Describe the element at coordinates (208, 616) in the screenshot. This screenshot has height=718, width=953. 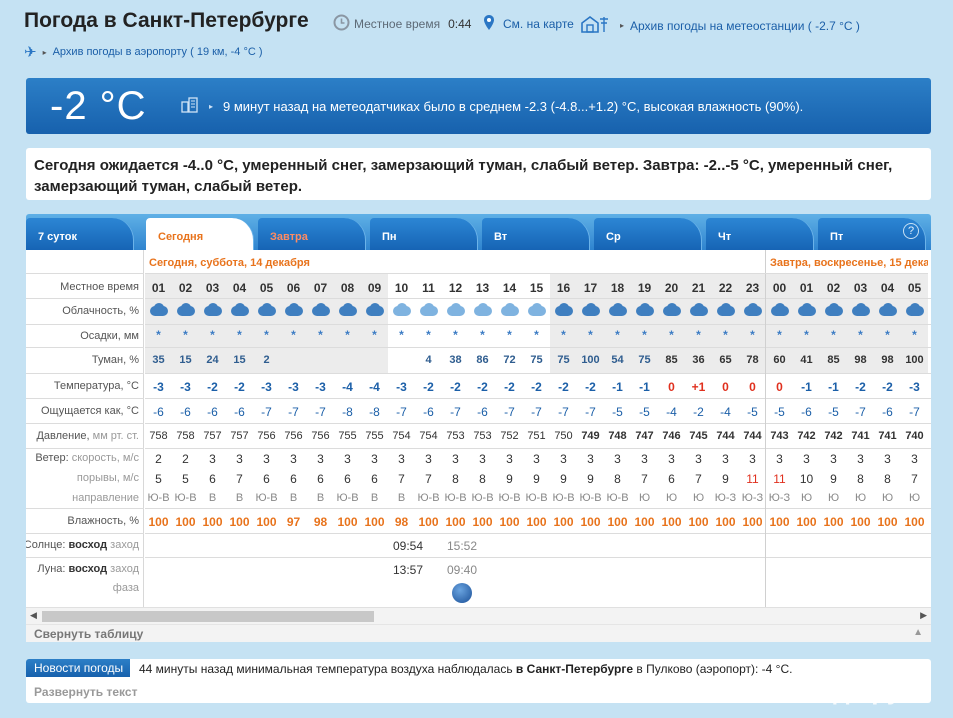
I see `scroll-thumb` at that location.